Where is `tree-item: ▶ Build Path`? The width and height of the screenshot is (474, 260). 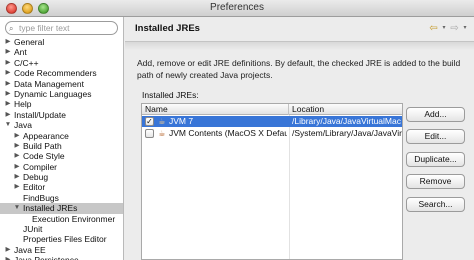
tree-item: ▶ Build Path is located at coordinates (61, 146).